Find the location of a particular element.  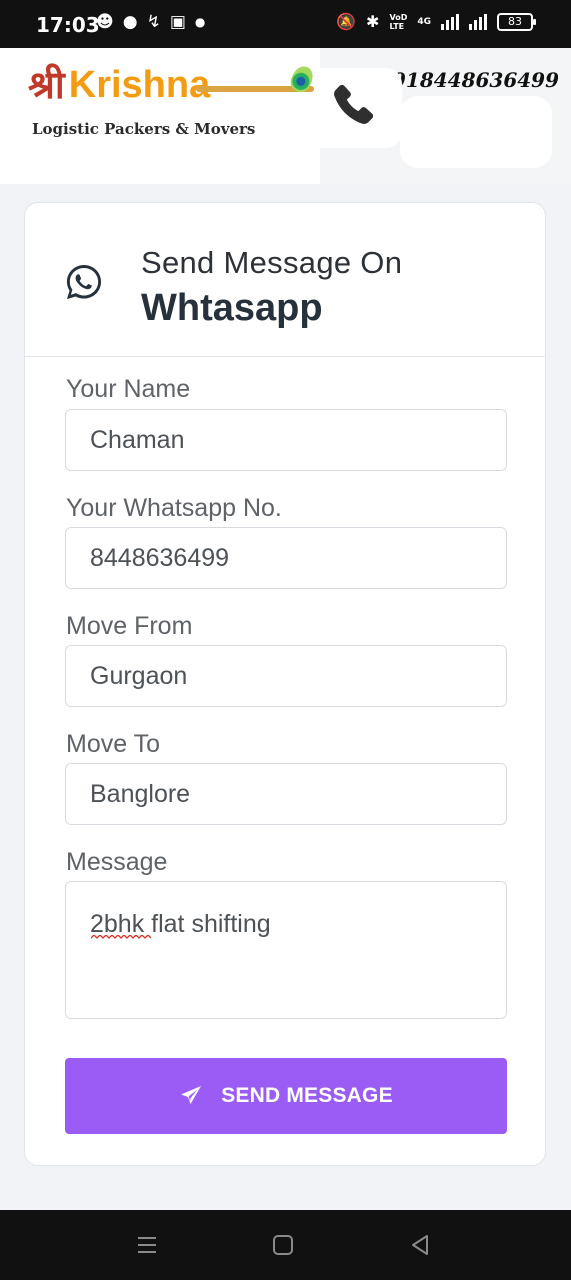

send-message-label: SEND MESSAGE is located at coordinates (307, 1095).